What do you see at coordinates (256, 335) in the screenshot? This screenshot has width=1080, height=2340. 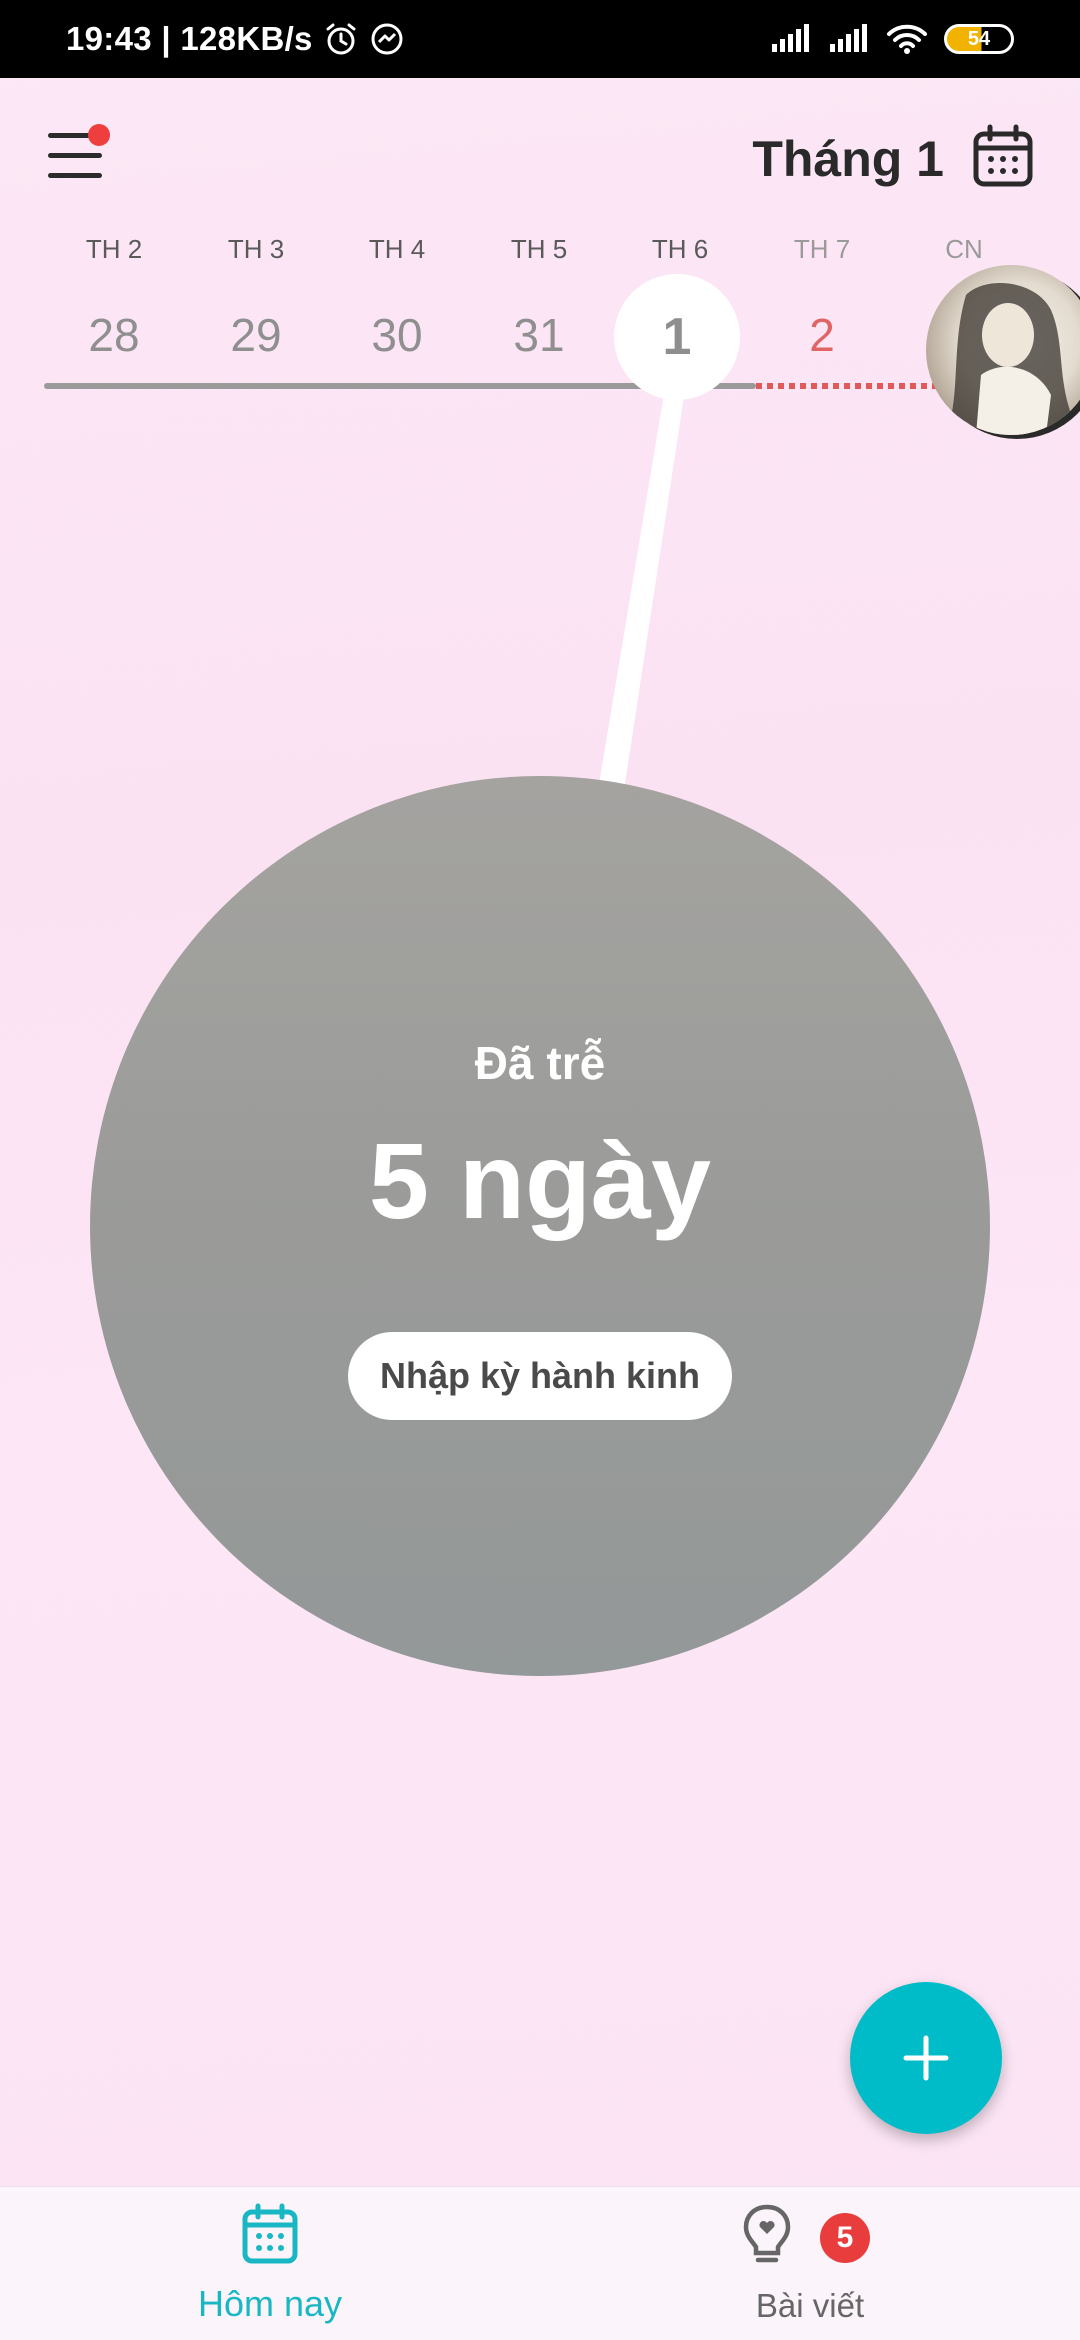 I see `day-29: 29` at bounding box center [256, 335].